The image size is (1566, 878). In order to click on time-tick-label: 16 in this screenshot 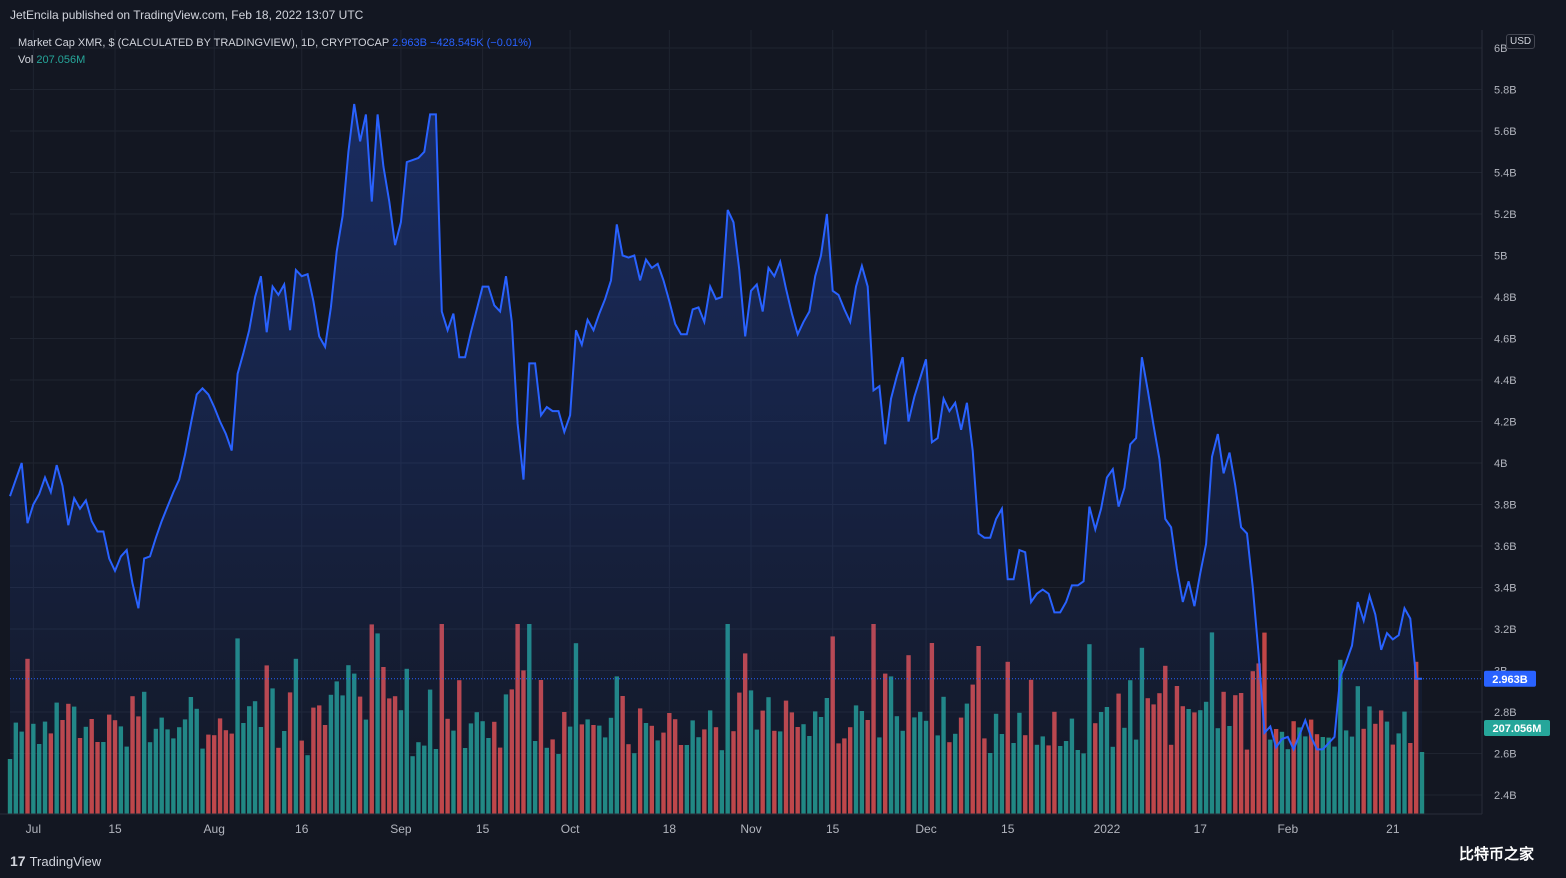, I will do `click(302, 829)`.